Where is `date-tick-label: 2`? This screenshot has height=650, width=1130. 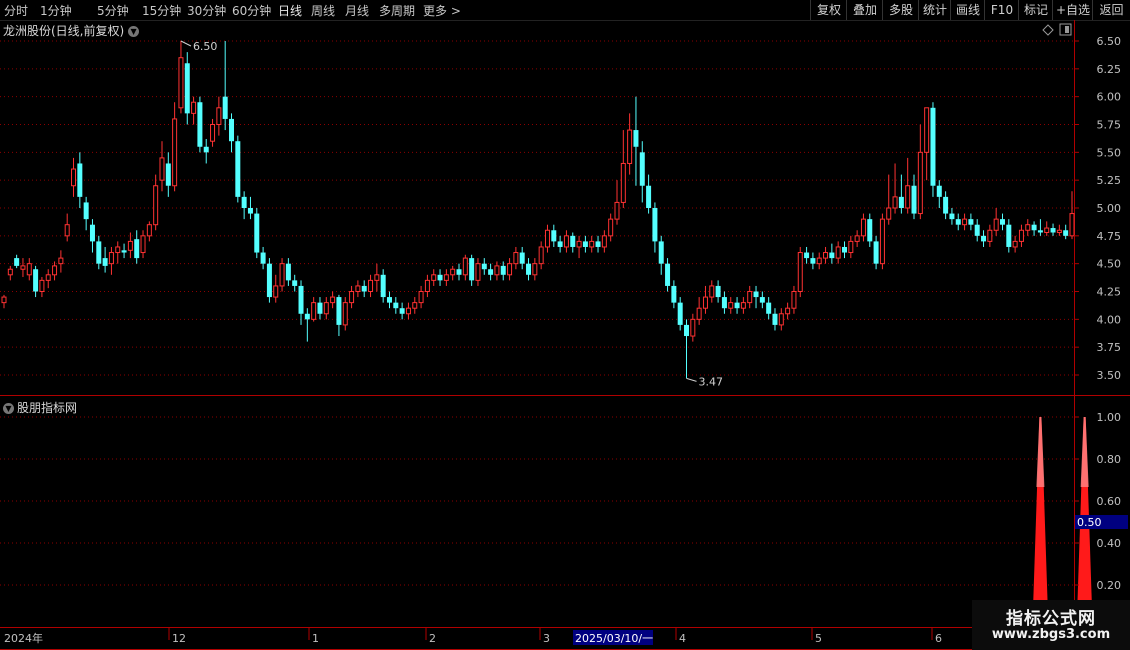
date-tick-label: 2 is located at coordinates (432, 638).